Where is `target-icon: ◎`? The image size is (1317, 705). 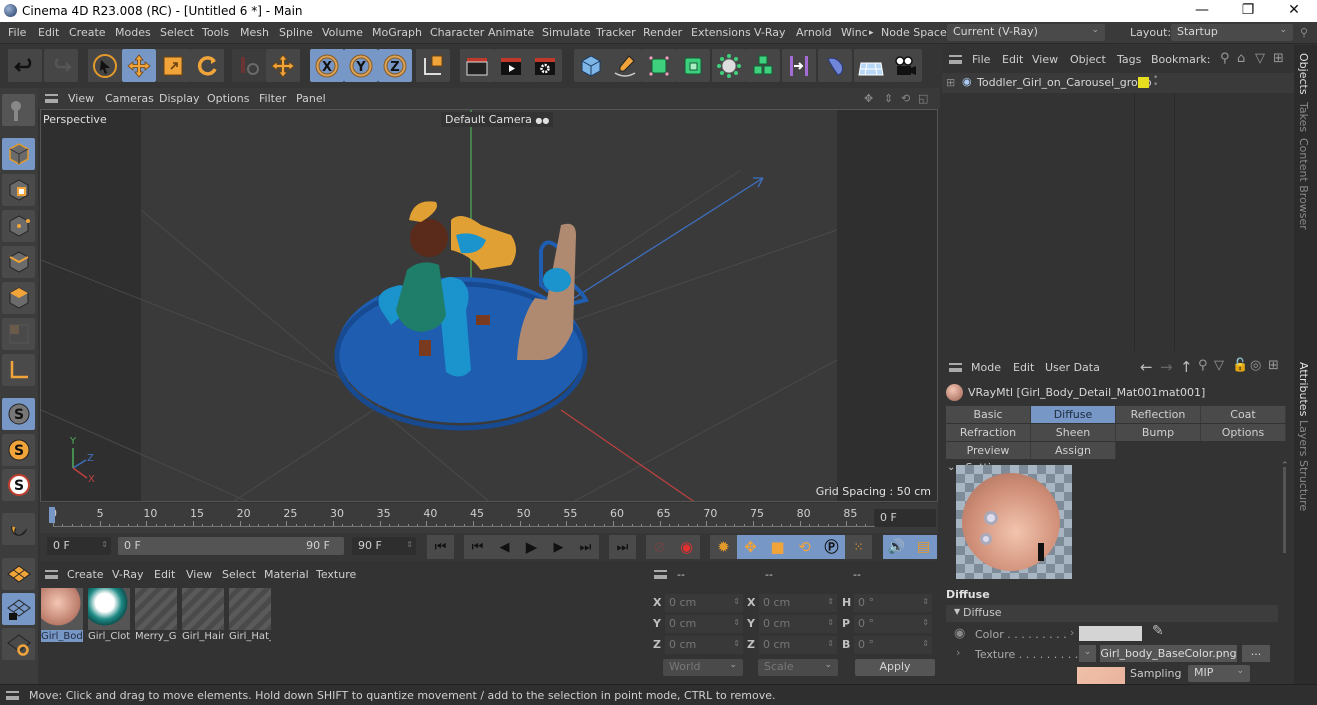
target-icon: ◎ is located at coordinates (1255, 365).